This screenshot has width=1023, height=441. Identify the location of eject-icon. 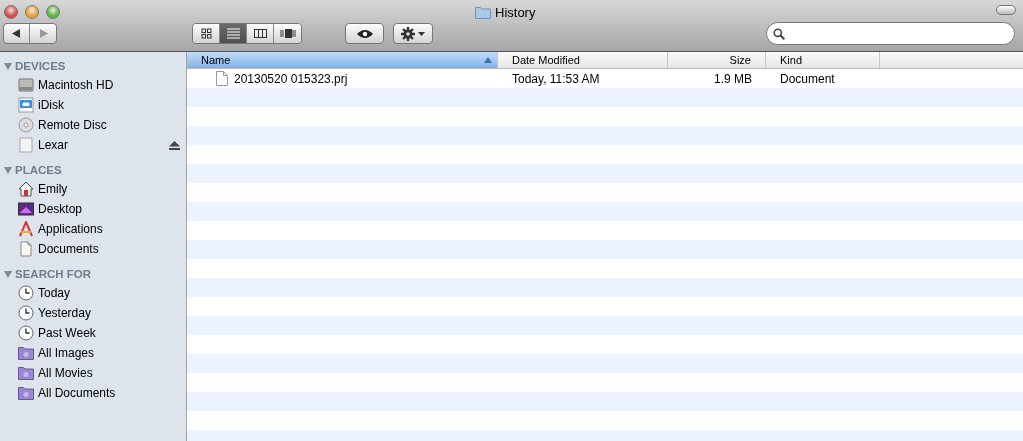
(174, 145).